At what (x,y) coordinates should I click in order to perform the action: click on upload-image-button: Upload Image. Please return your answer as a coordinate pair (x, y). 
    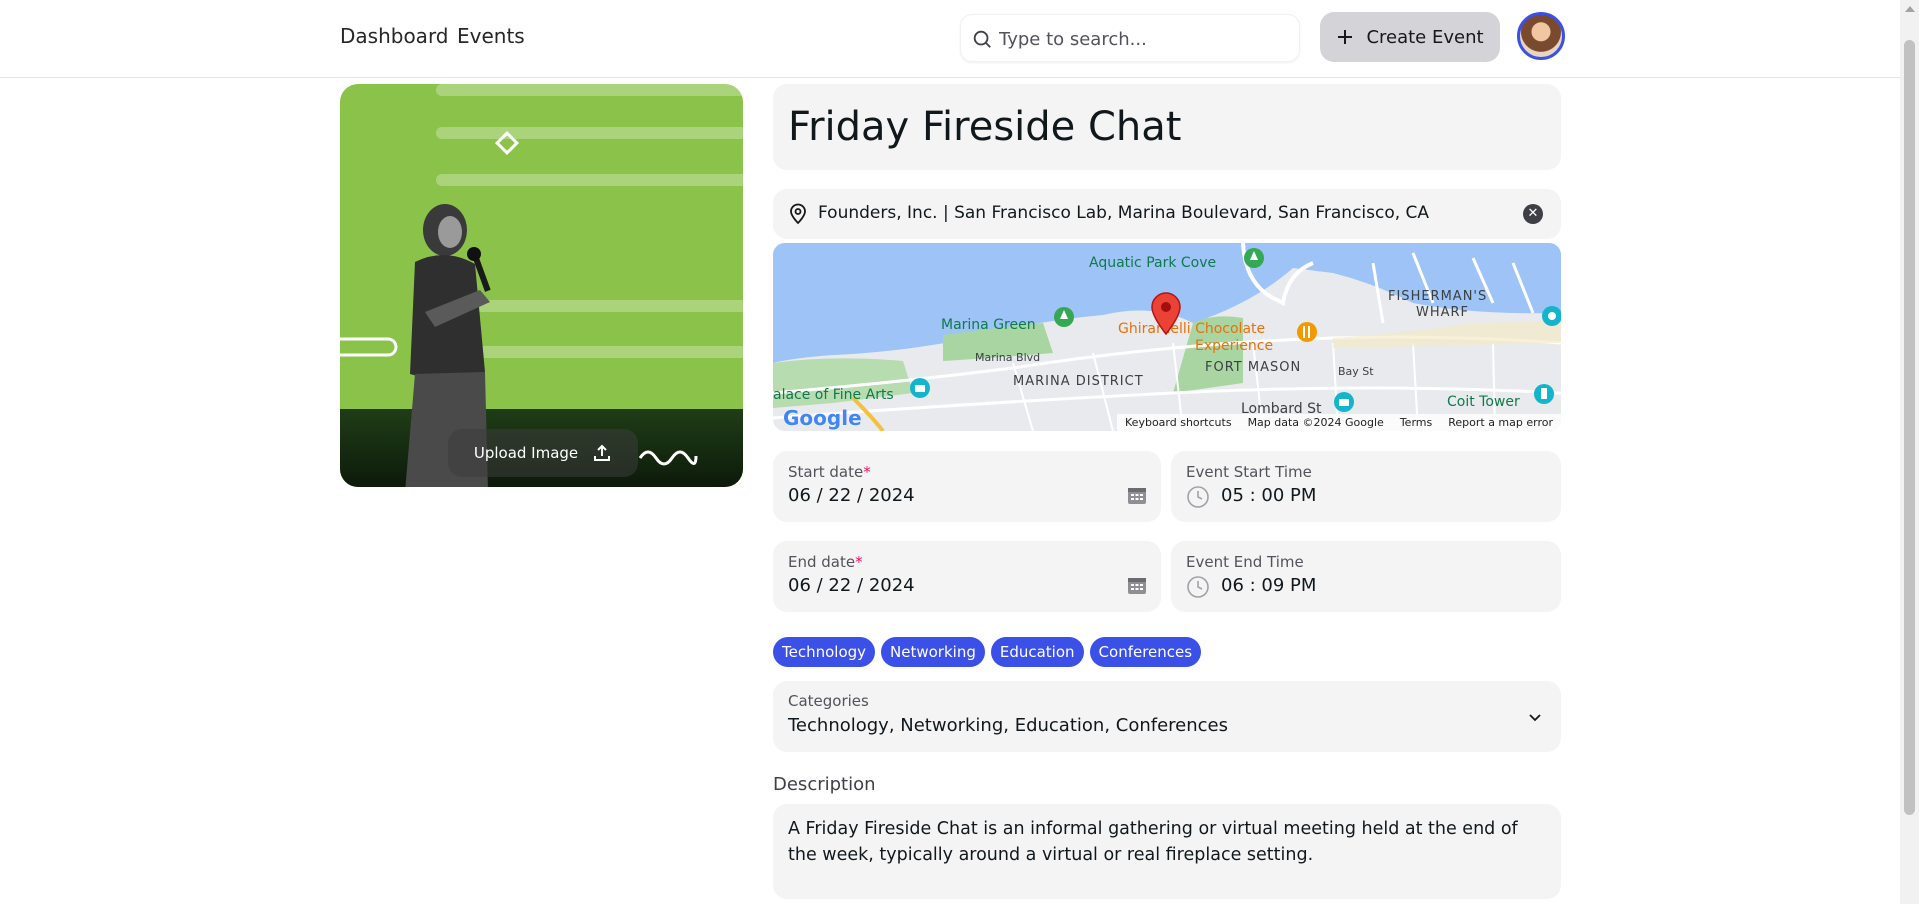
    Looking at the image, I should click on (543, 453).